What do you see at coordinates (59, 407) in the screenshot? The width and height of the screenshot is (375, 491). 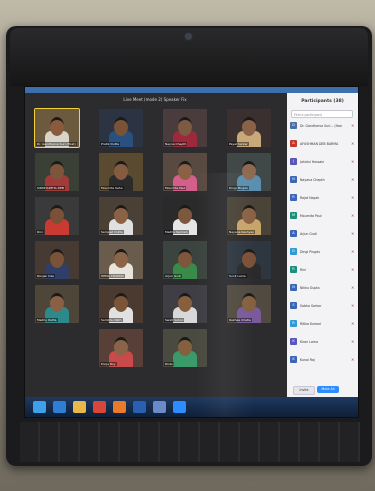 I see `ie-icon` at bounding box center [59, 407].